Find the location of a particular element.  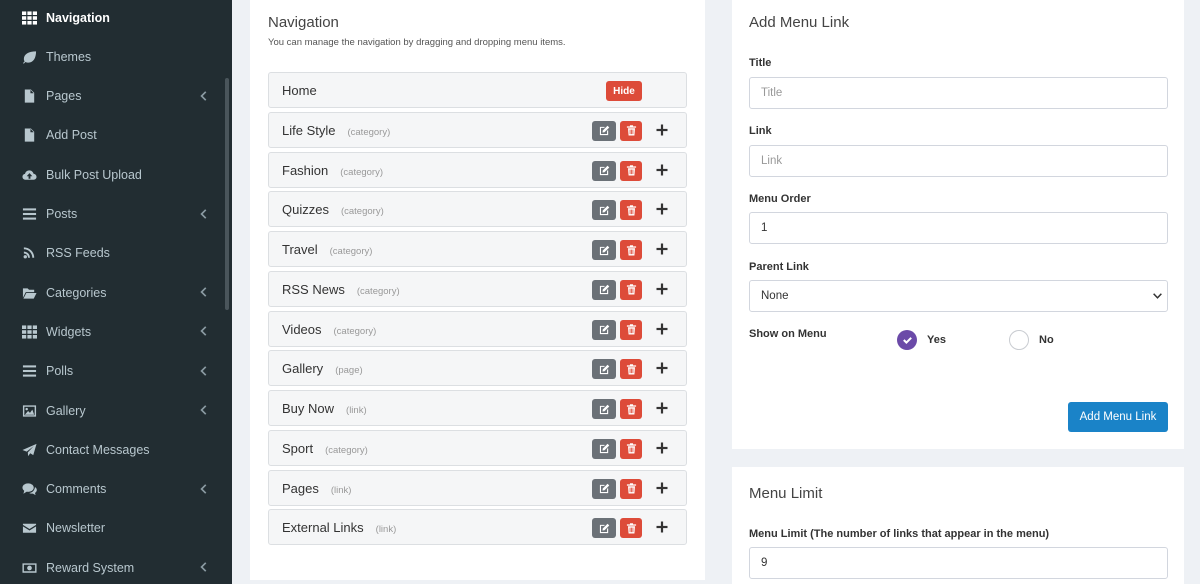

no-label: No is located at coordinates (1046, 340).